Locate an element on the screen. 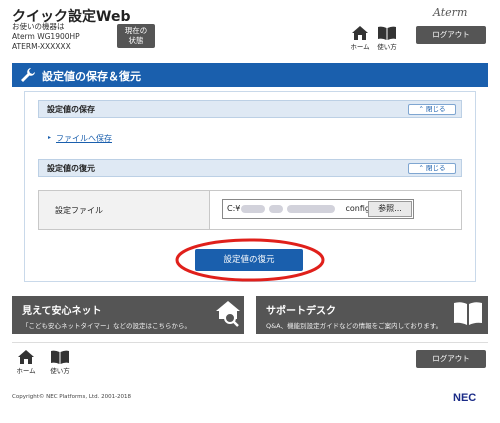  mieteanshin-promo: 見えて安心ネット 「こども安心ネットタイマー」などの設定はこちらから。 is located at coordinates (128, 315).